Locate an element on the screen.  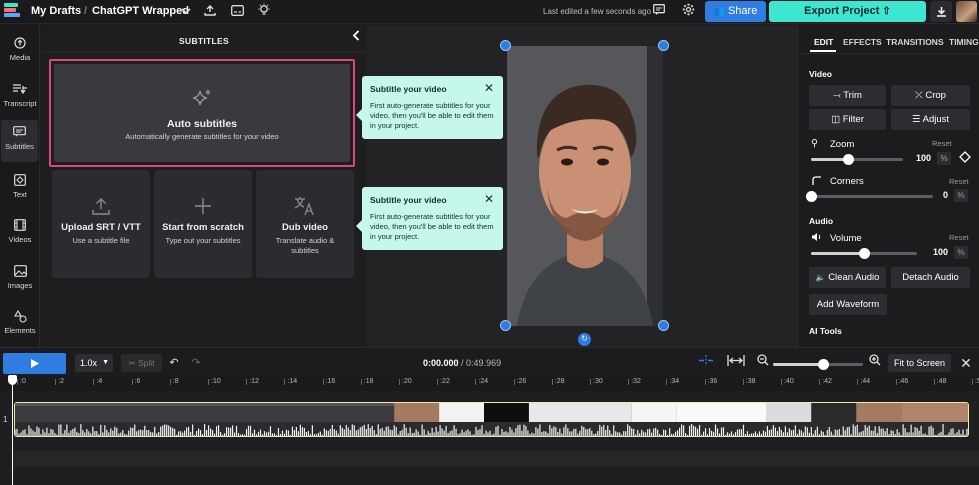
resize-handle-top-left is located at coordinates (505, 45).